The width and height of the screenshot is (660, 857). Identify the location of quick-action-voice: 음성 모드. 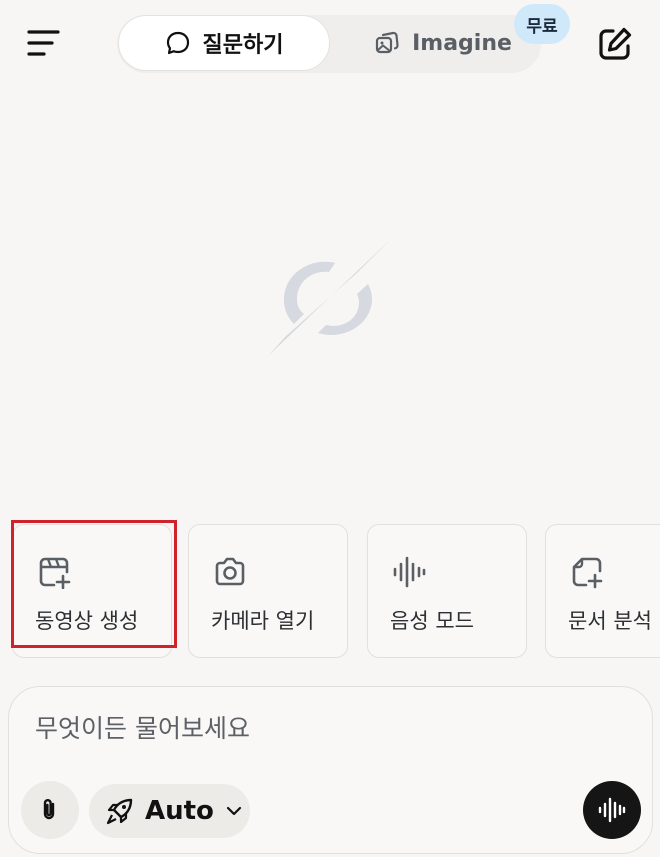
(447, 591).